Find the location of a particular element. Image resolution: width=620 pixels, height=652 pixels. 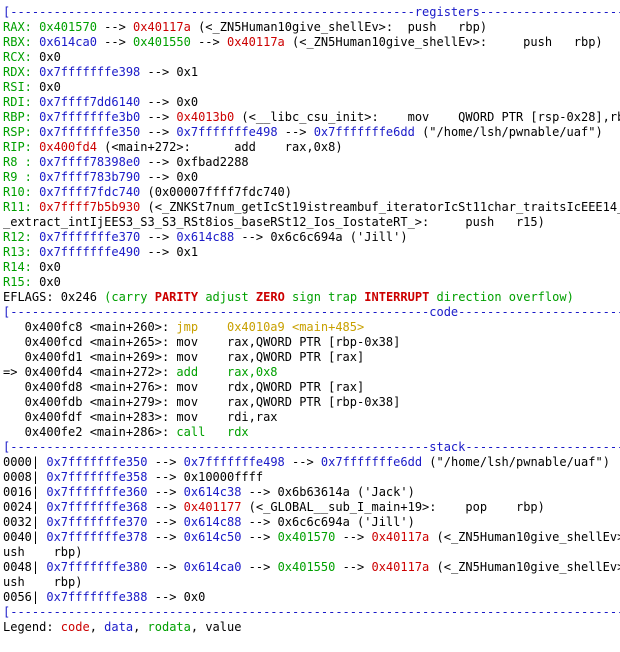

terminal-text-segment: RAX: is located at coordinates (21, 27).